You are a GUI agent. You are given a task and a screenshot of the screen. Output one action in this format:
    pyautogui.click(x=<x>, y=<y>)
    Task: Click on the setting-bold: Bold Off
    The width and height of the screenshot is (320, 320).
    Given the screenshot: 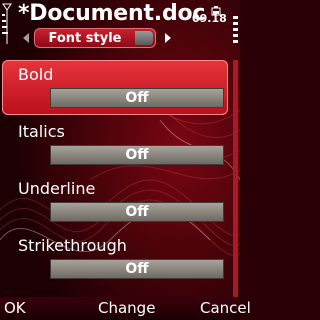 What is the action you would take?
    pyautogui.click(x=115, y=87)
    